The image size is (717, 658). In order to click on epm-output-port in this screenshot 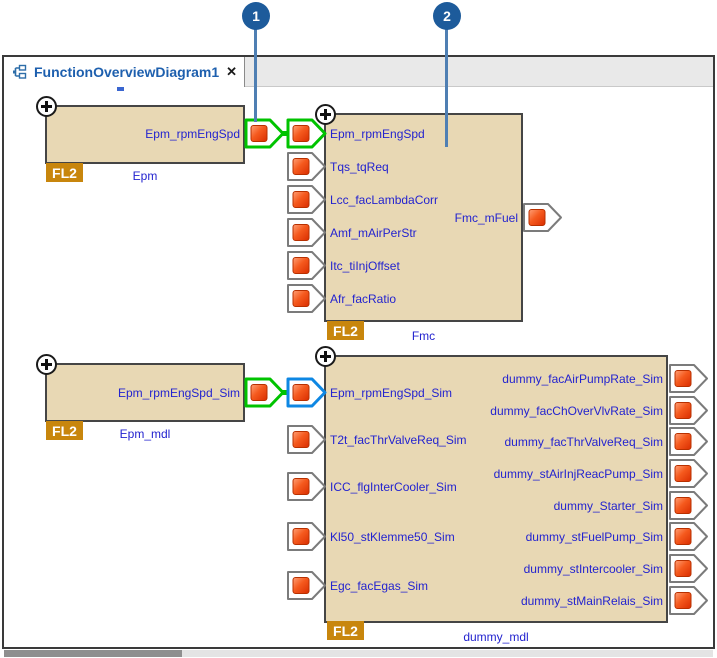, I will do `click(264, 133)`.